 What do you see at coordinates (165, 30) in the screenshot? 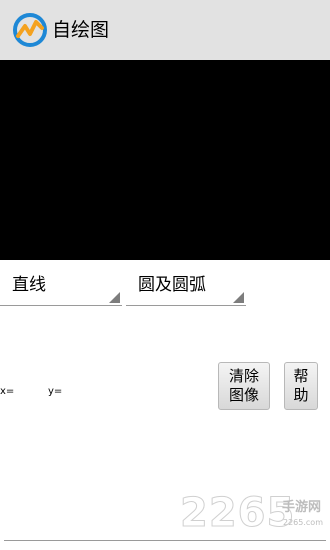
I see `title-bar: 自绘图` at bounding box center [165, 30].